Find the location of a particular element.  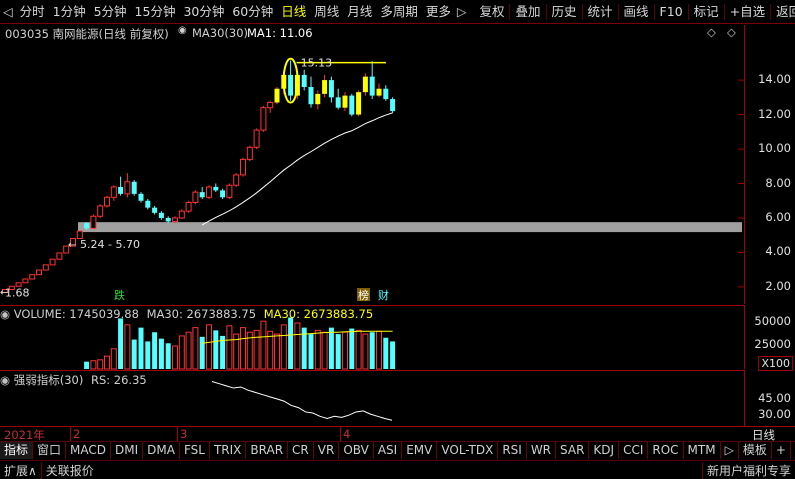

indicator-tab-20: MTM is located at coordinates (702, 450).